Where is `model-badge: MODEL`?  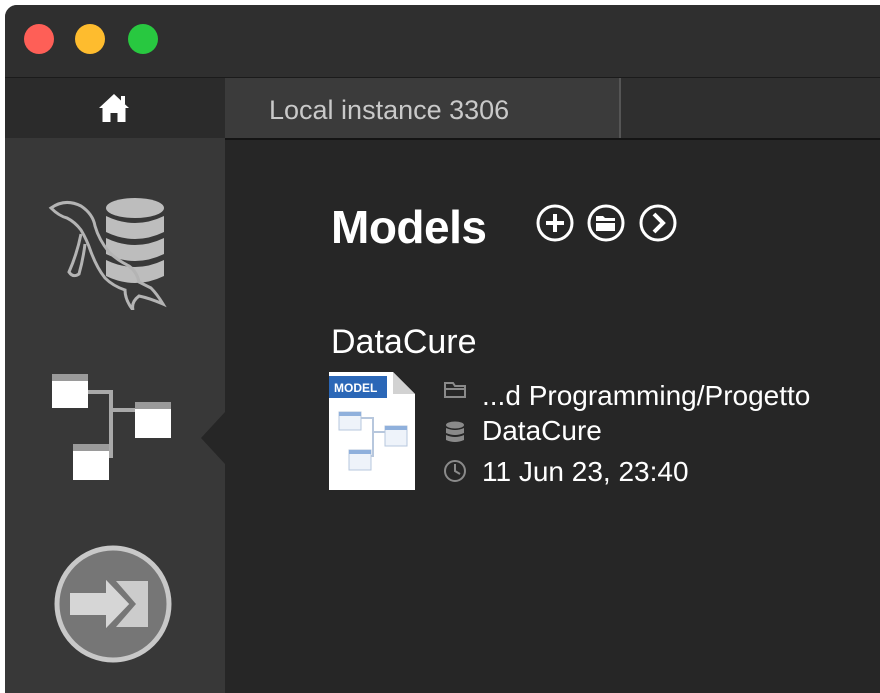
model-badge: MODEL is located at coordinates (355, 388).